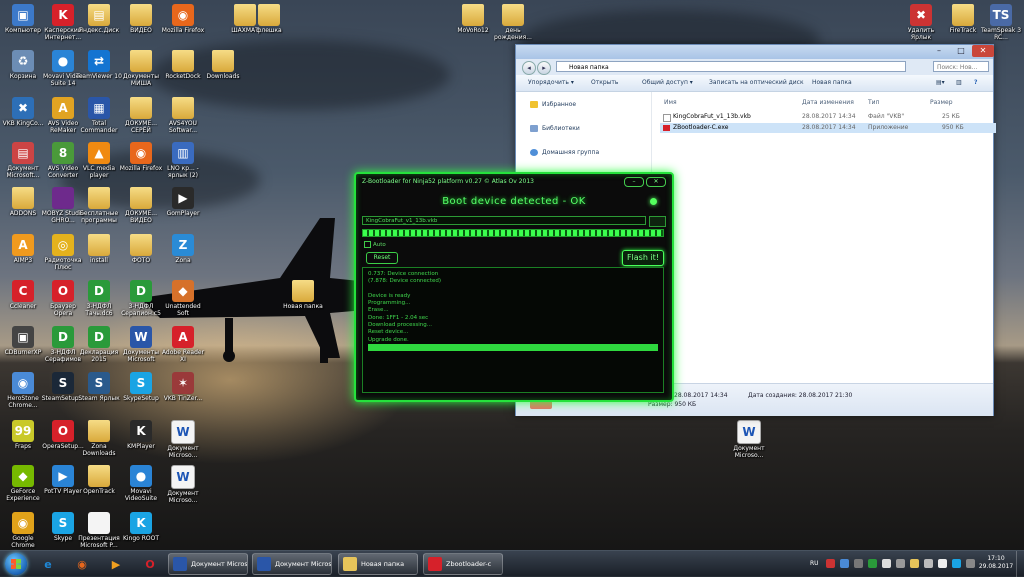 The image size is (1024, 586). Describe the element at coordinates (657, 221) in the screenshot. I see `browse-button` at that location.